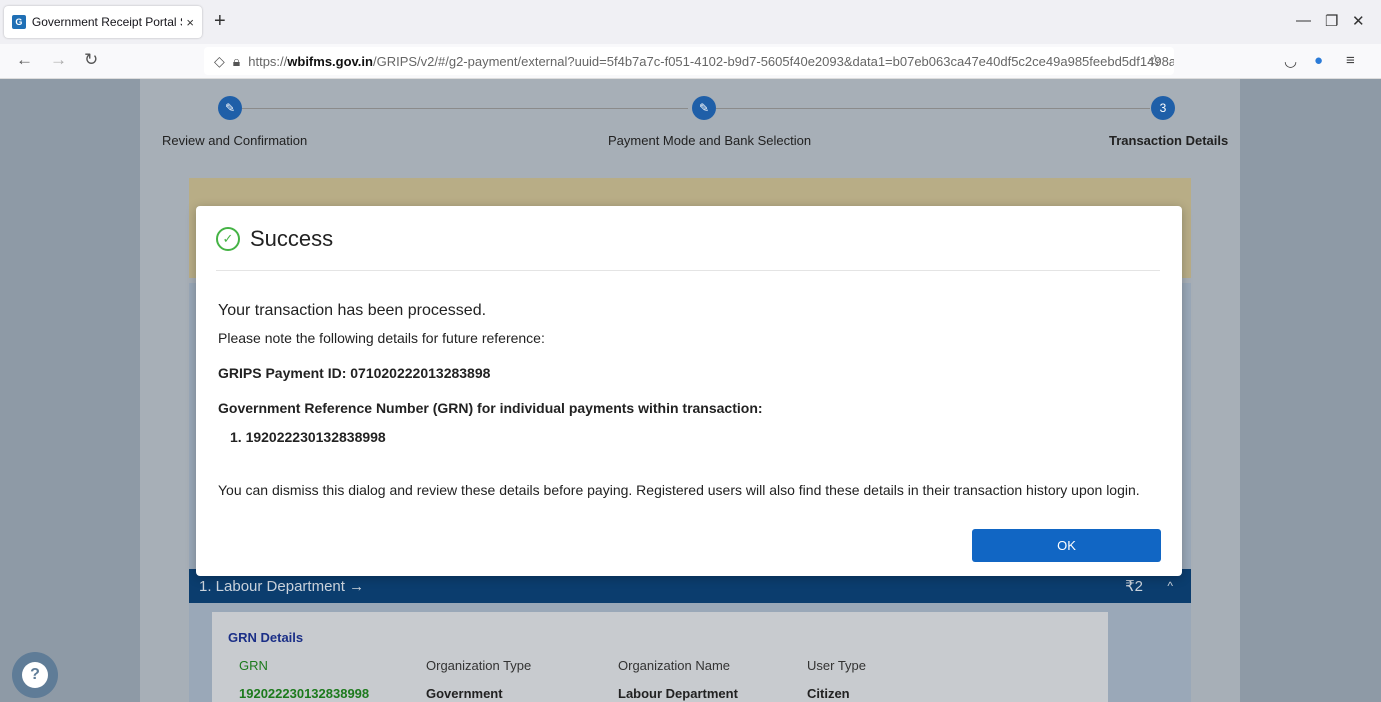  Describe the element at coordinates (1169, 140) in the screenshot. I see `step-label-active: Transaction Details` at that location.